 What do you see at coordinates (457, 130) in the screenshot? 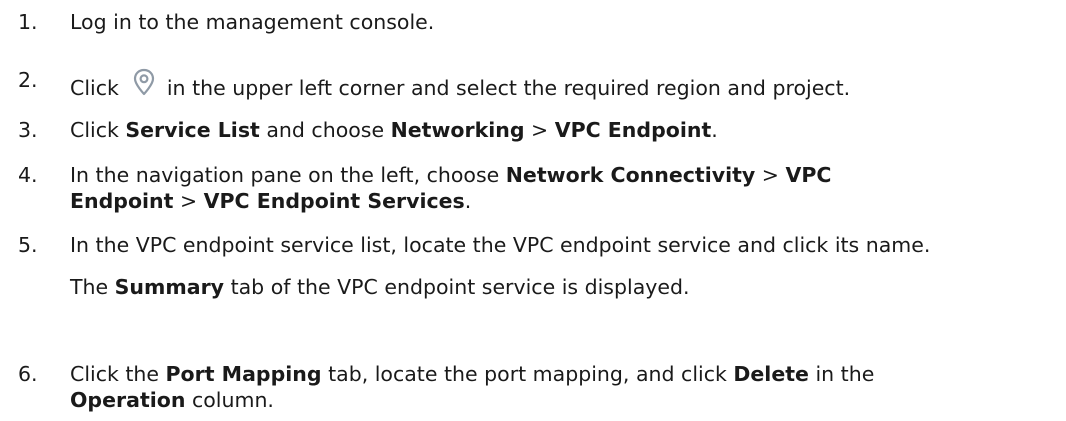
I see `ui-term-networking: Networking` at bounding box center [457, 130].